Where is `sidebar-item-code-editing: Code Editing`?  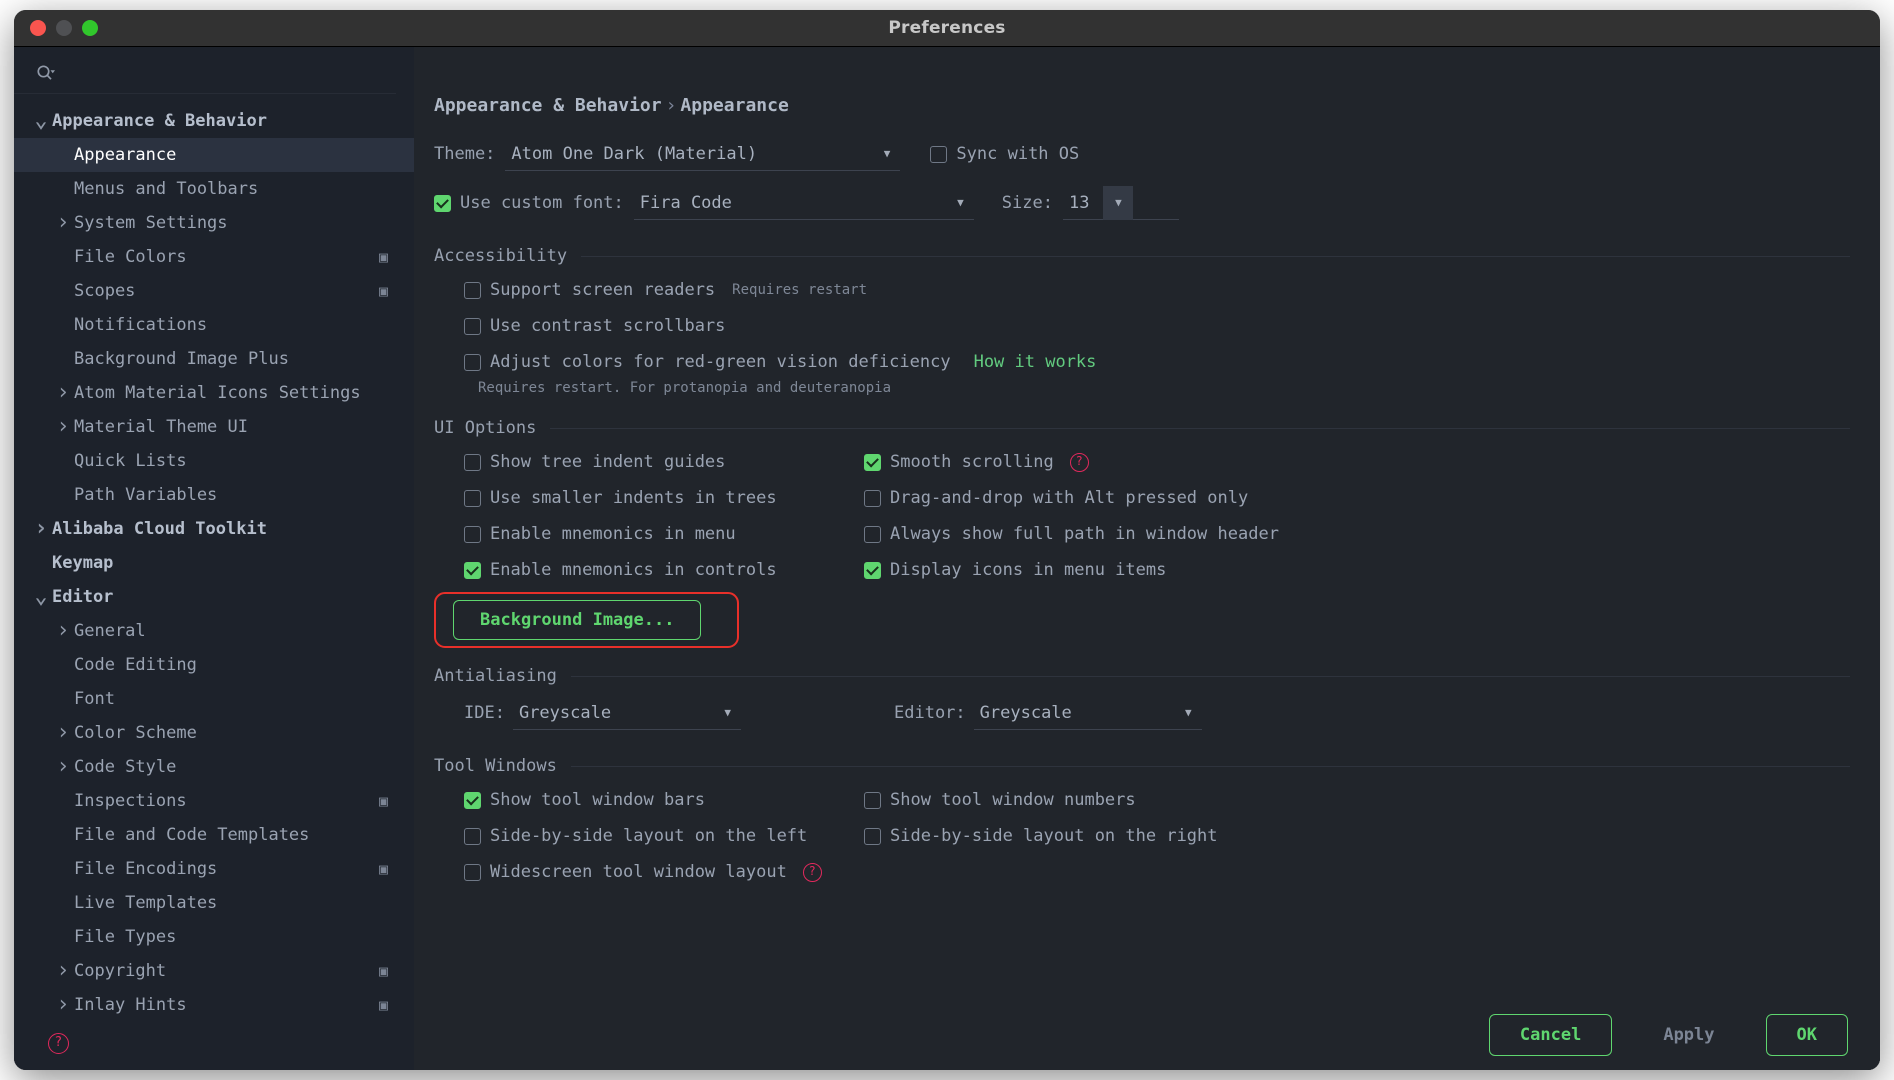 sidebar-item-code-editing: Code Editing is located at coordinates (214, 665).